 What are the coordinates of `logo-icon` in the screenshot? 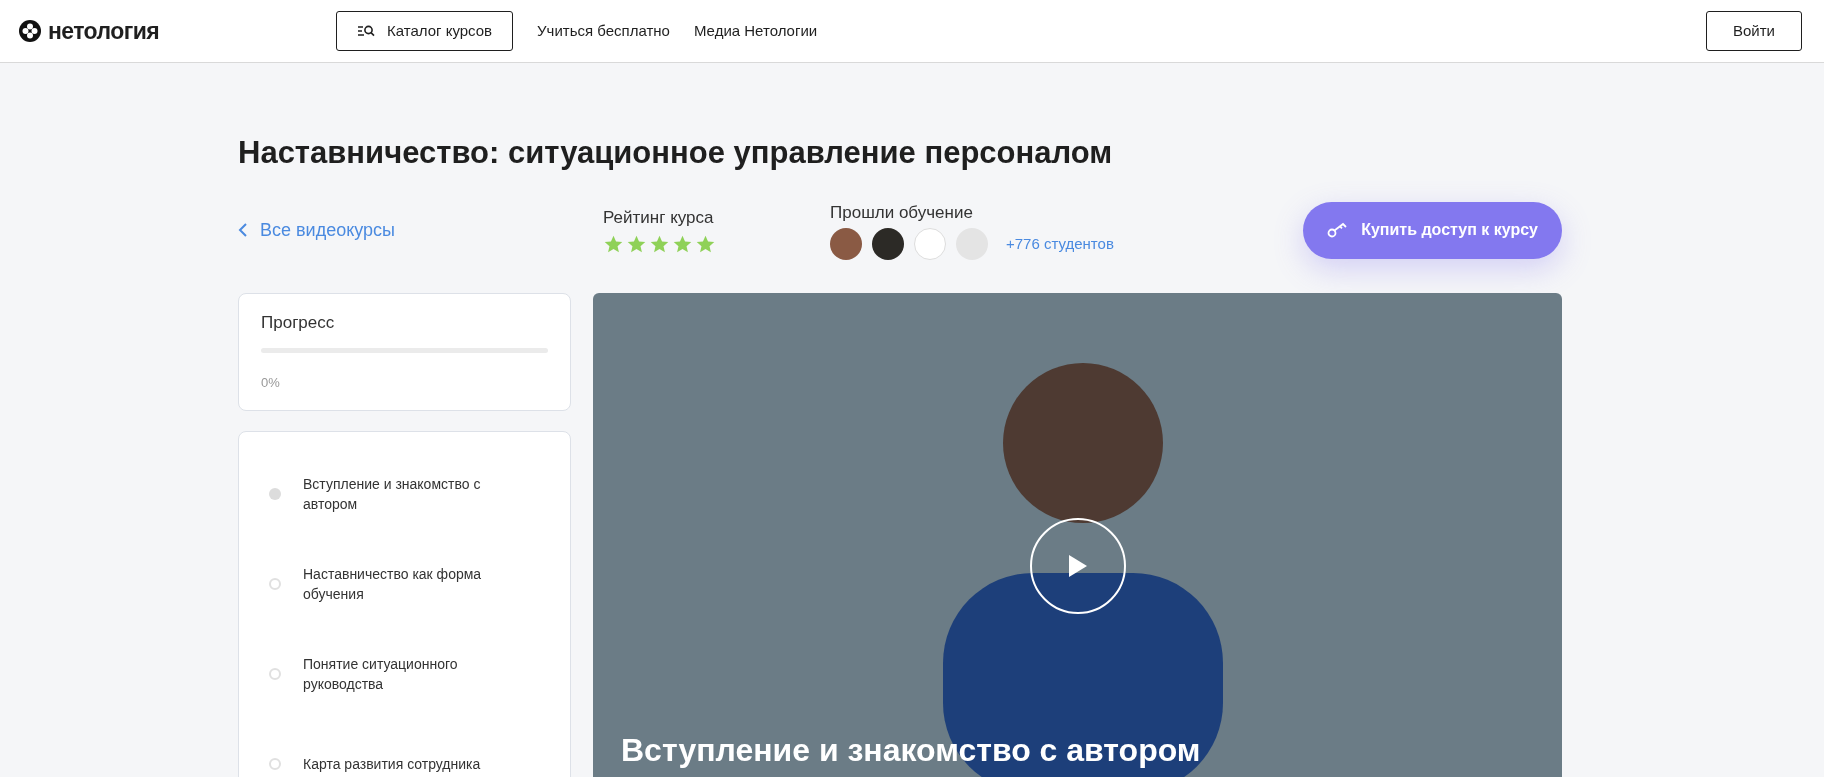 It's located at (30, 31).